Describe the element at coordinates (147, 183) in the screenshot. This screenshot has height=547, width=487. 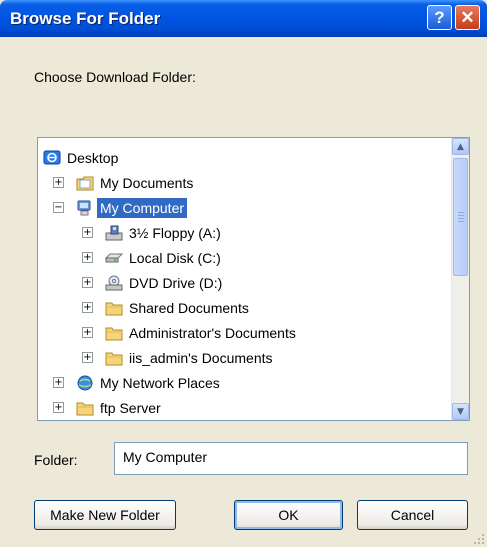
I see `tree-item-label: My Documents` at that location.